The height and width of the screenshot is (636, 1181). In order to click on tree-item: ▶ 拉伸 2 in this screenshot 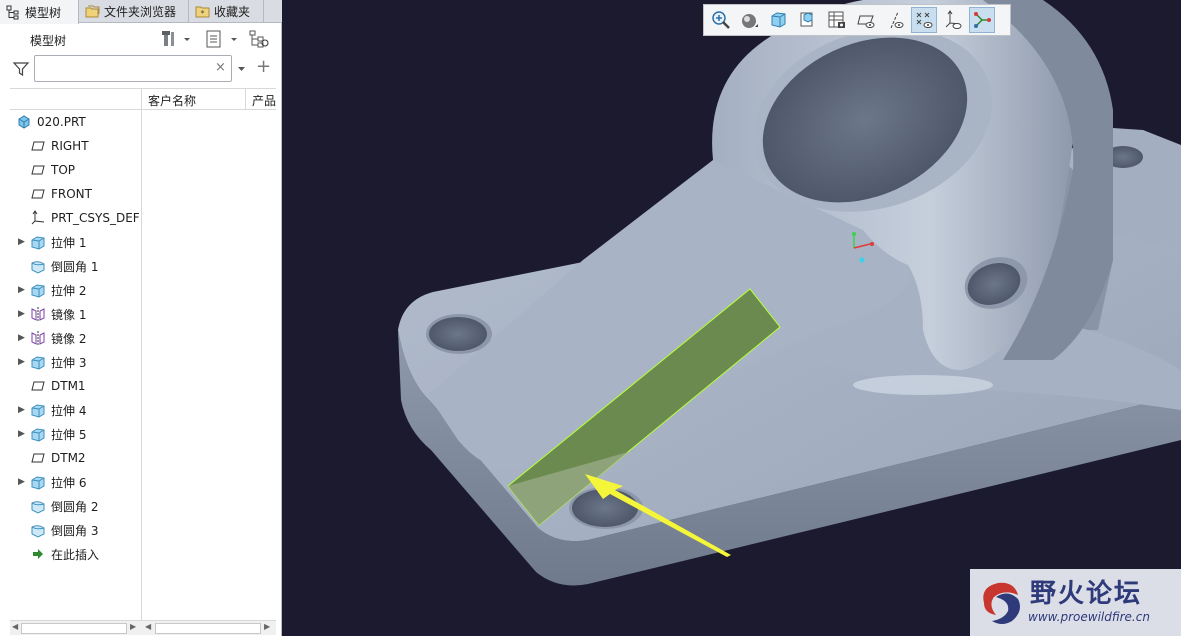, I will do `click(75, 290)`.